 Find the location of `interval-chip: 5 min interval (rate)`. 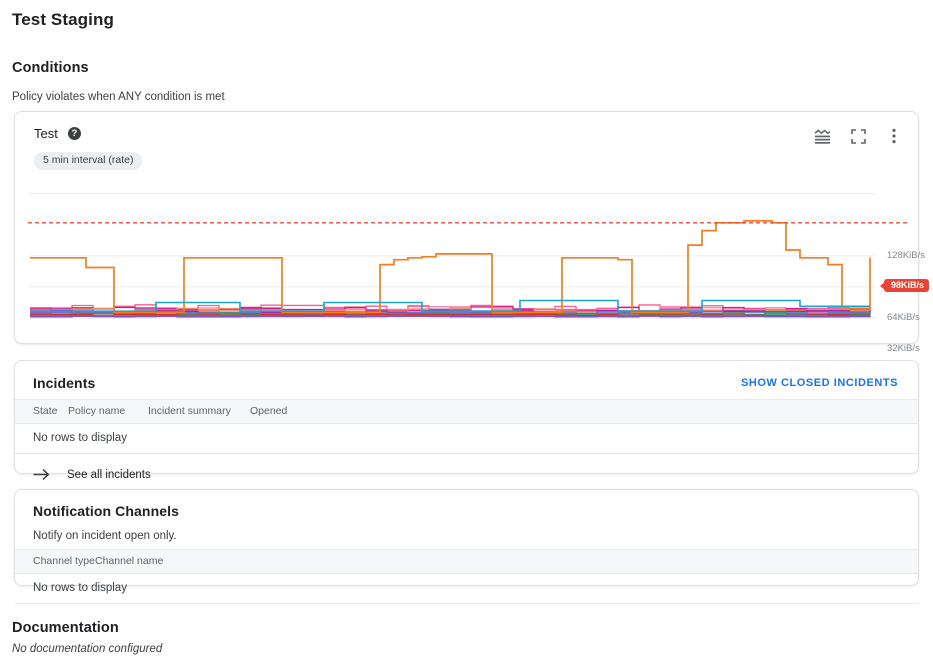

interval-chip: 5 min interval (rate) is located at coordinates (88, 161).